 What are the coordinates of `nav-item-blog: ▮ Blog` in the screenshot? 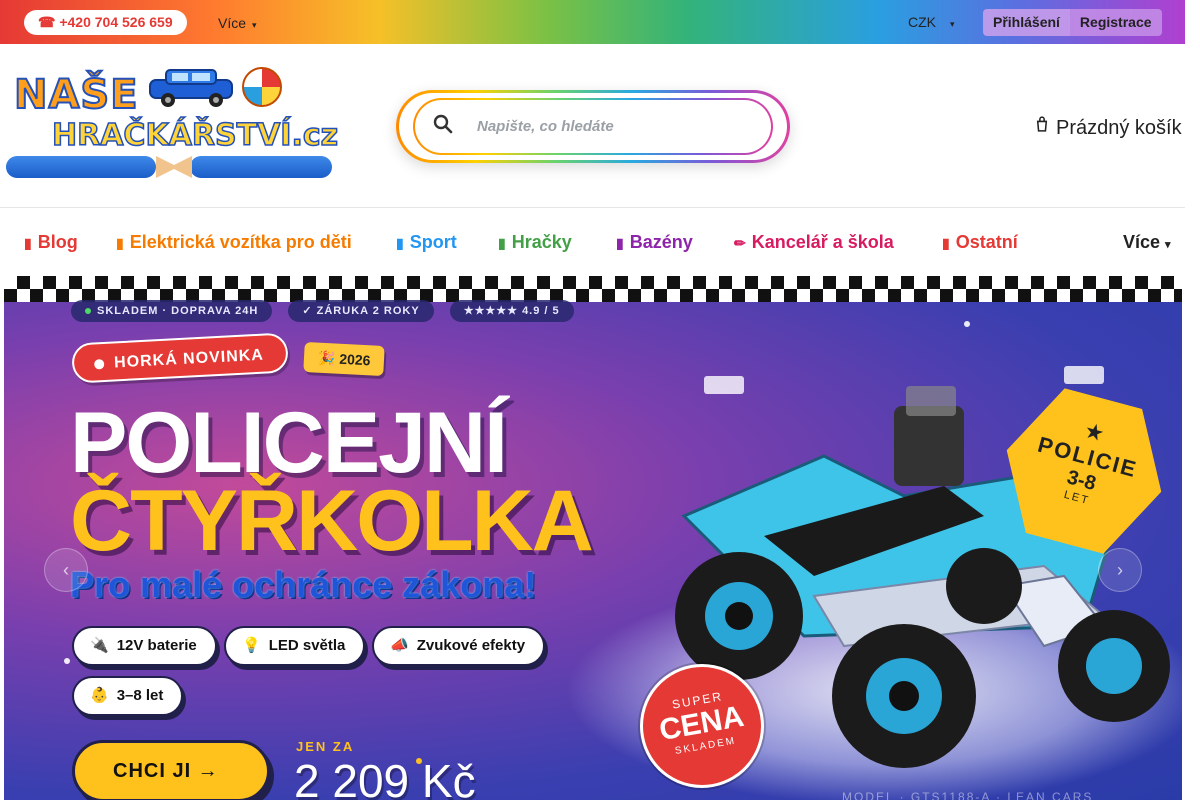 It's located at (51, 242).